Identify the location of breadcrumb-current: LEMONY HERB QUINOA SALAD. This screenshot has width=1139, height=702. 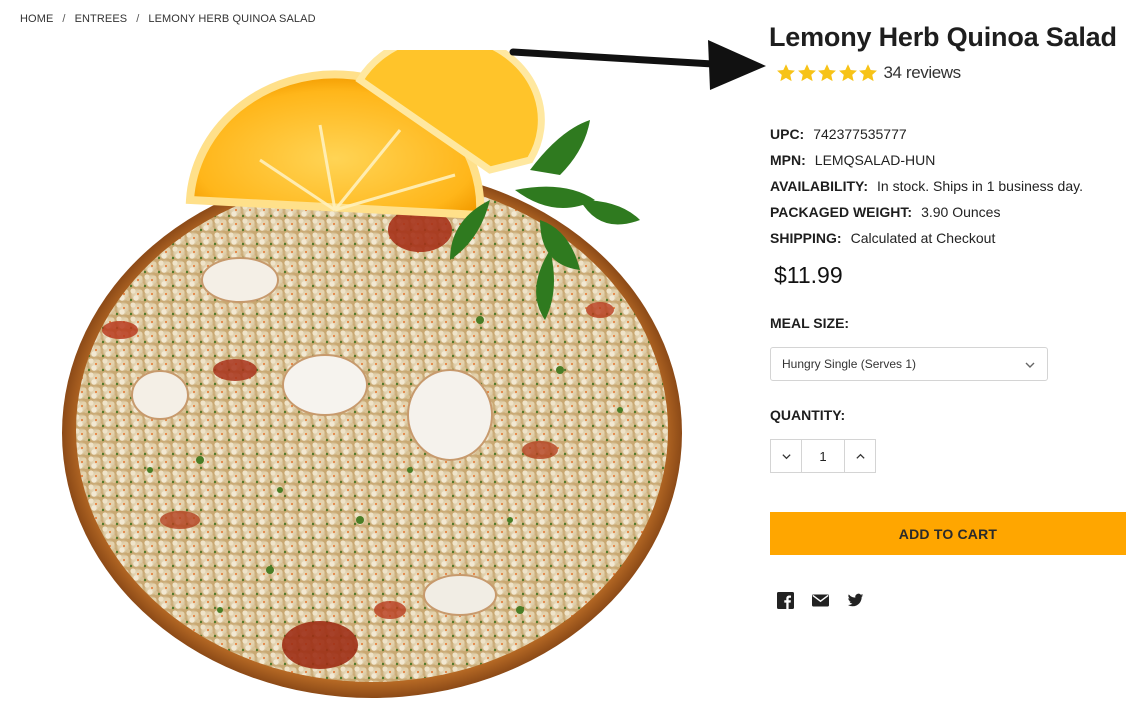
(232, 19).